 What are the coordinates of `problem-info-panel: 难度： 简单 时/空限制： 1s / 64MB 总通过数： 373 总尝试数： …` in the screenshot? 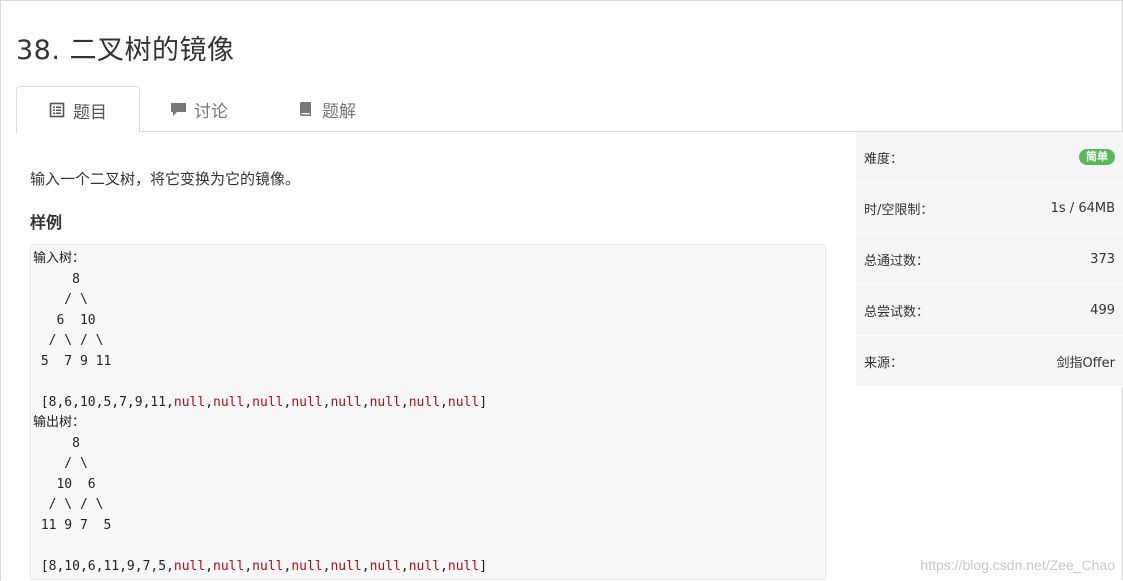 It's located at (989, 259).